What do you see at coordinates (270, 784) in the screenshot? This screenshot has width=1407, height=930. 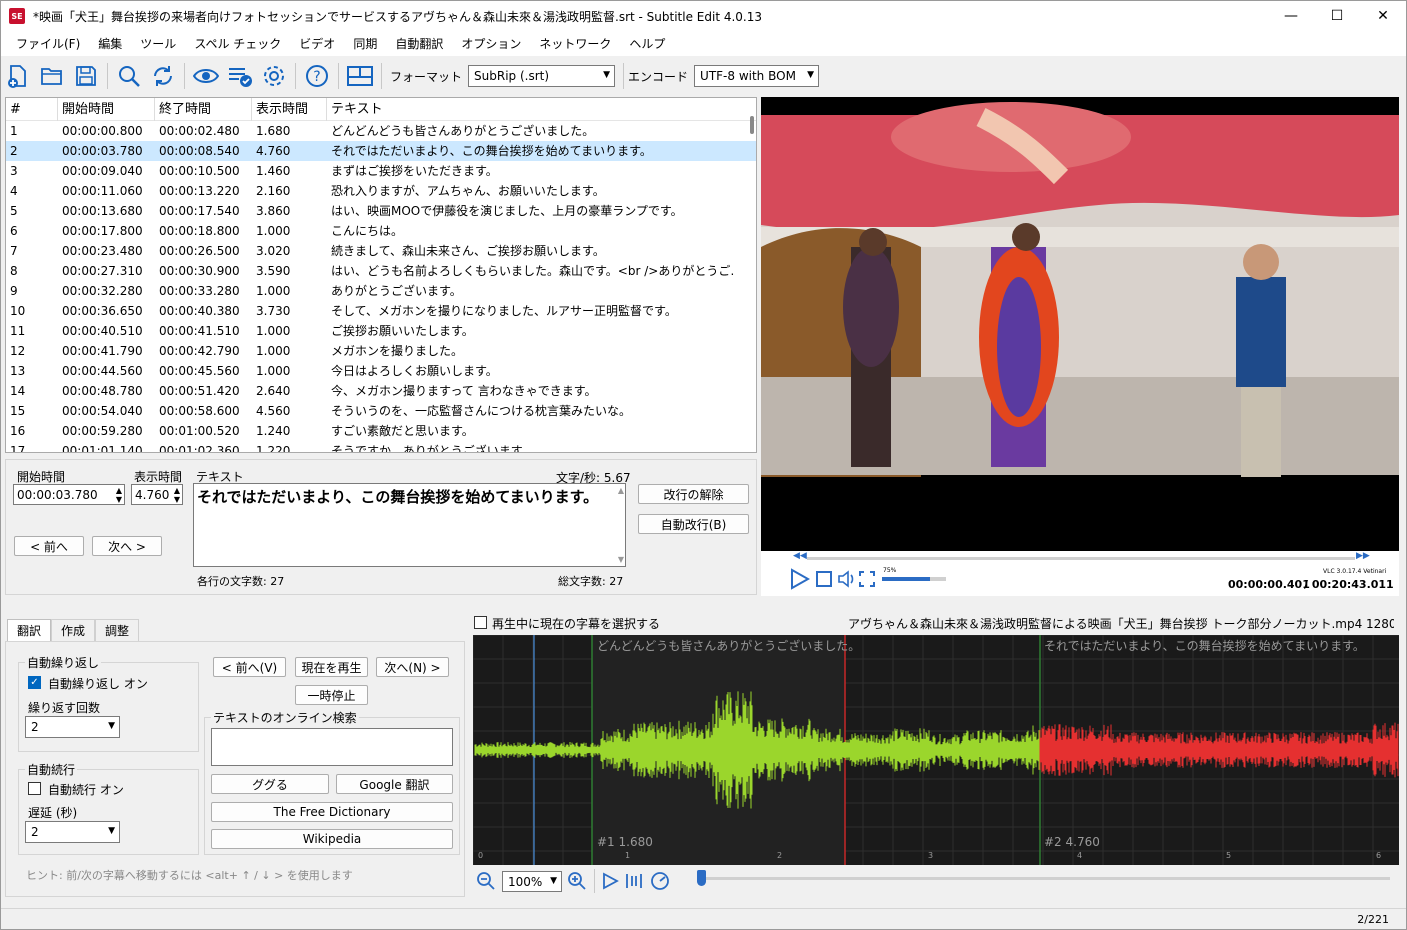 I see `google-search-button: ググる` at bounding box center [270, 784].